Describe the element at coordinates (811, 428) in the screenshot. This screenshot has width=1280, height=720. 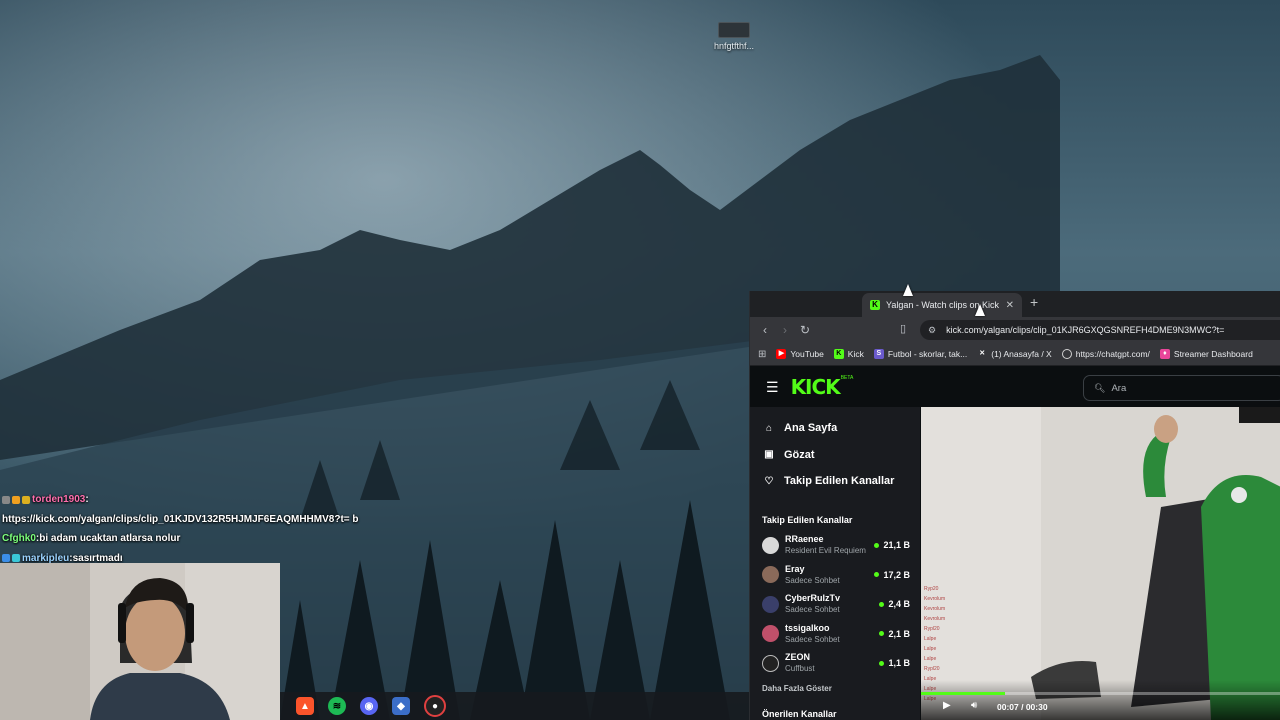
I see `nav-label: Ana Sayfa` at that location.